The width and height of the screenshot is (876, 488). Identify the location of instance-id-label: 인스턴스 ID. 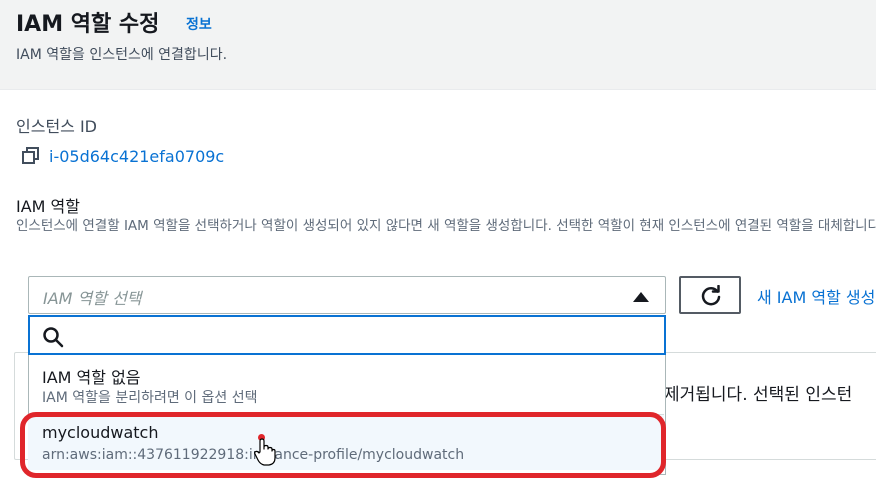
(57, 126).